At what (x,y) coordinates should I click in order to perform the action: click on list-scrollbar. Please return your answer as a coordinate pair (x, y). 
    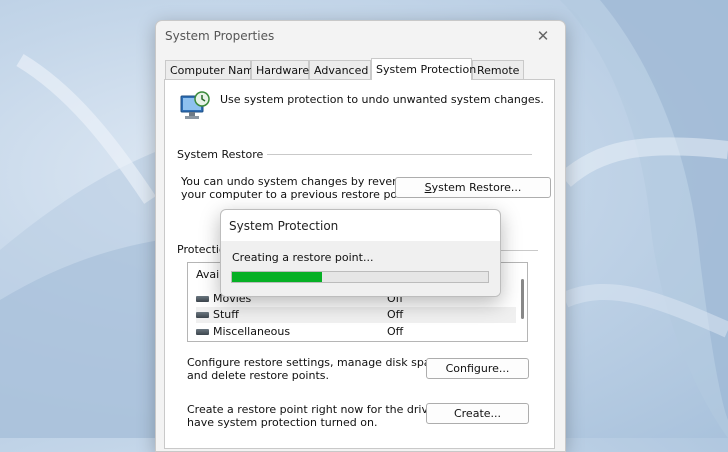
    Looking at the image, I should click on (522, 299).